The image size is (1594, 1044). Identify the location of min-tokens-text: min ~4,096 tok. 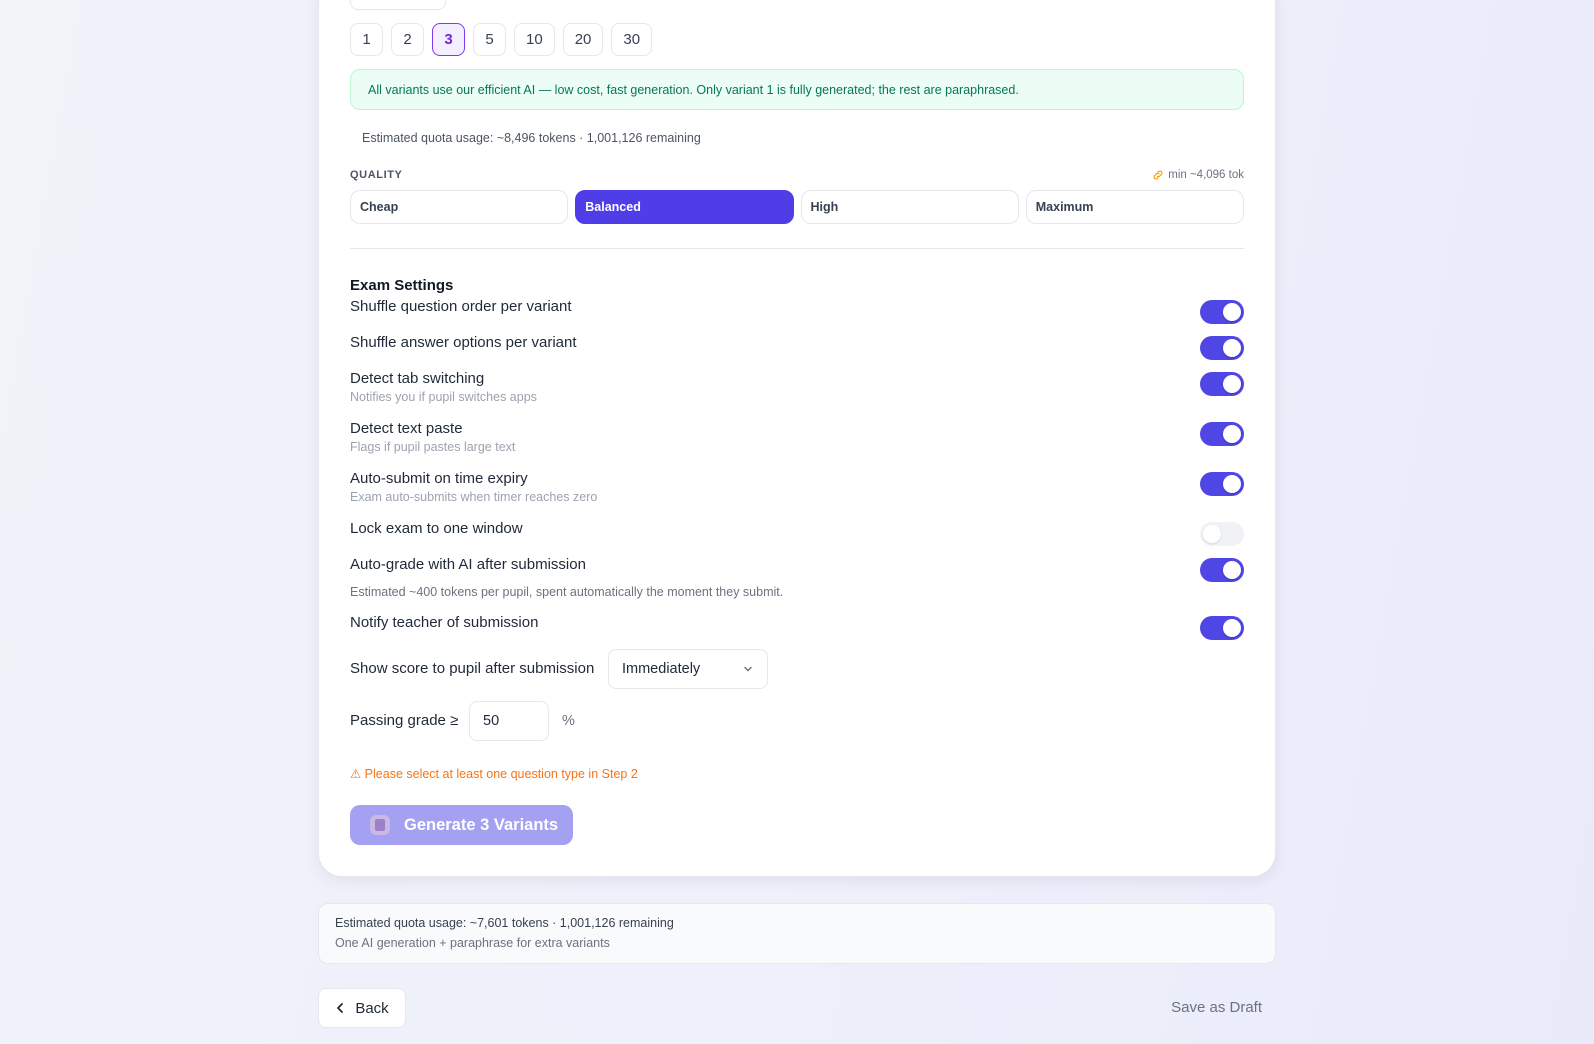
(1206, 175).